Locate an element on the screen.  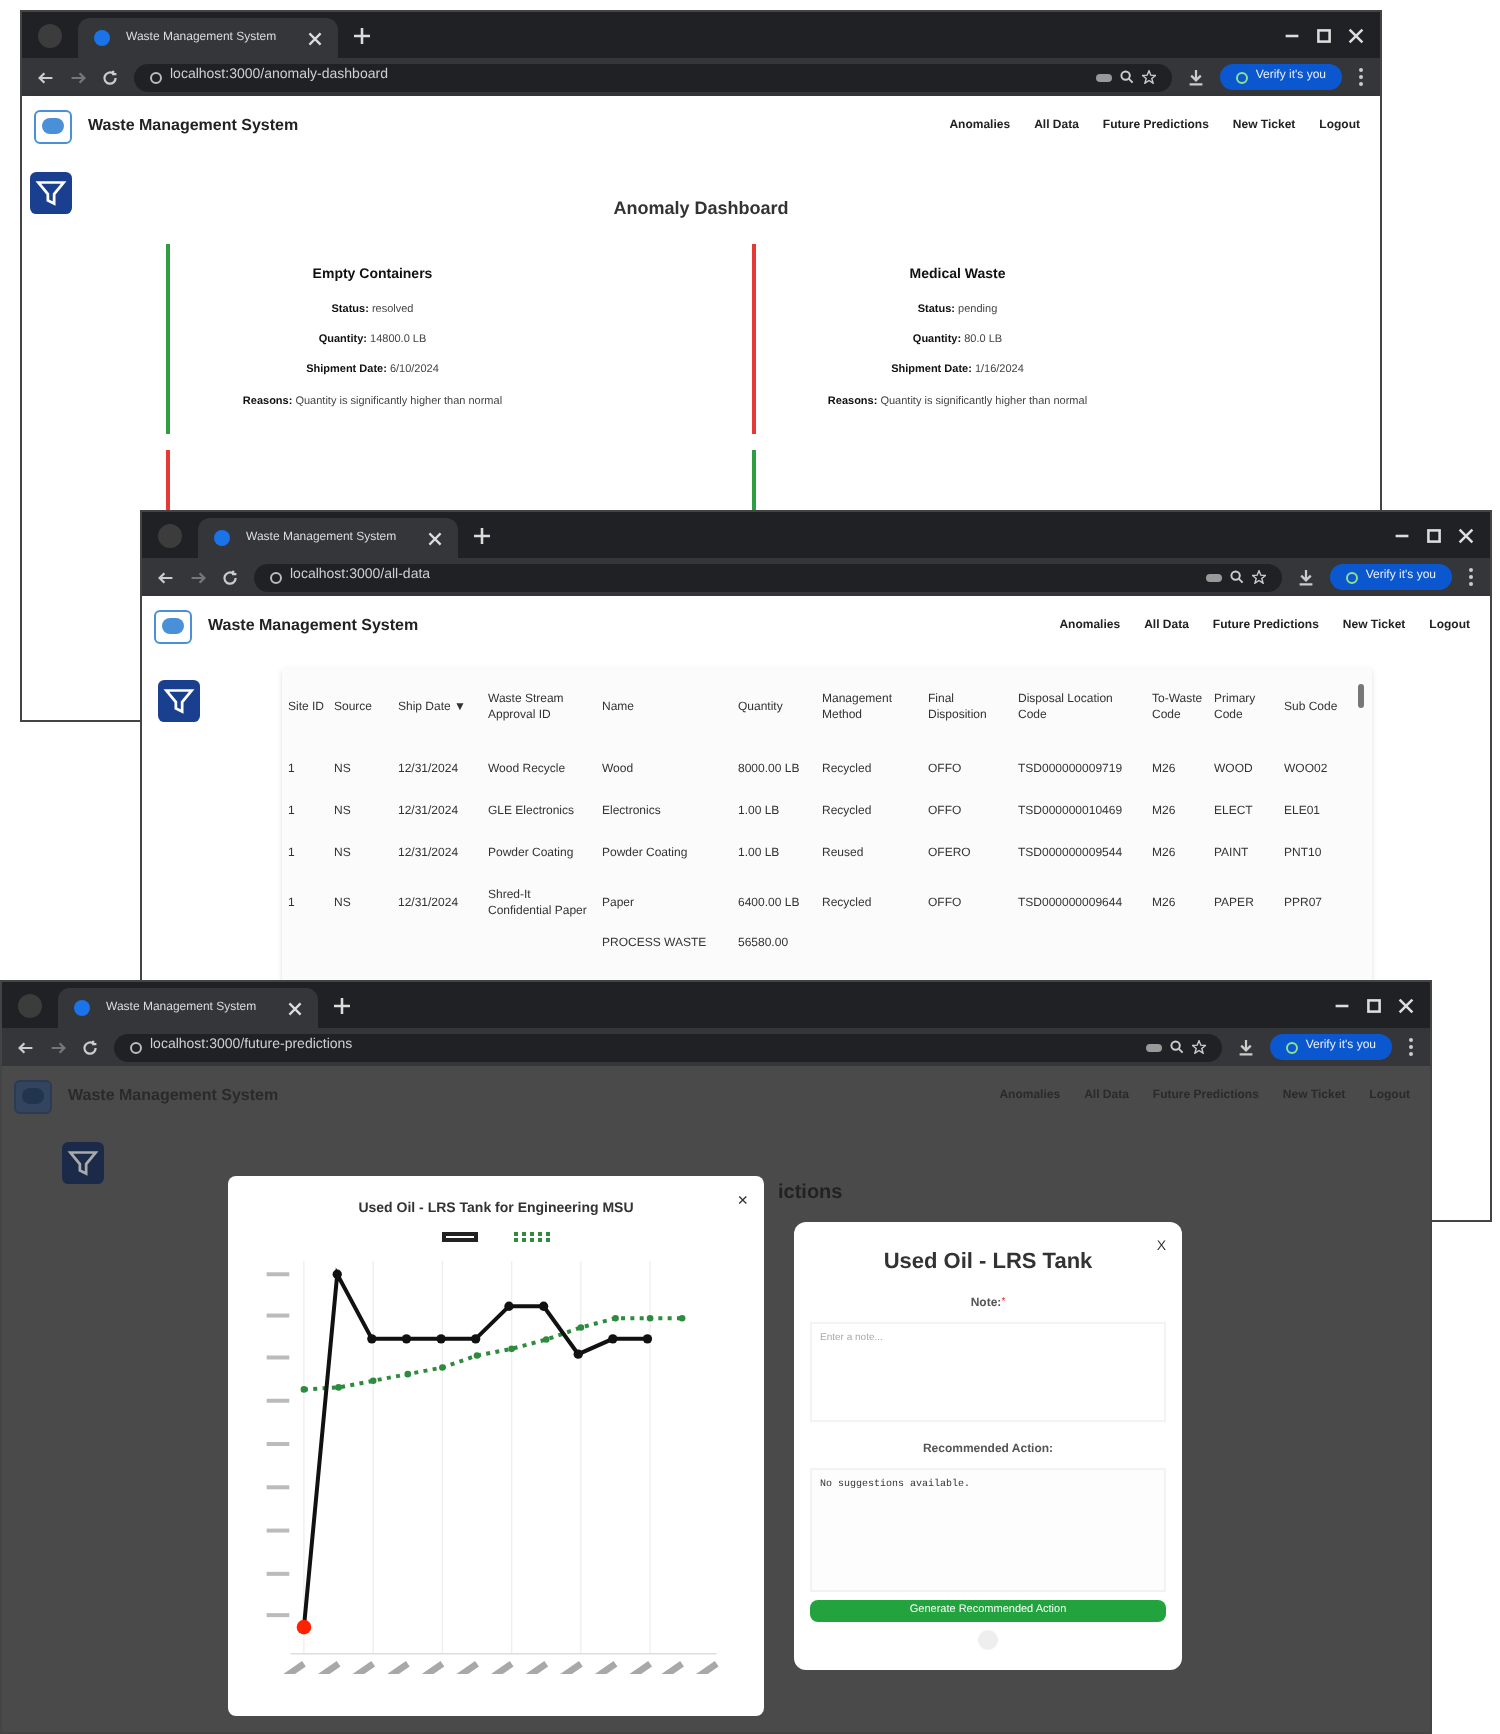
scrollbar is located at coordinates (1361, 696).